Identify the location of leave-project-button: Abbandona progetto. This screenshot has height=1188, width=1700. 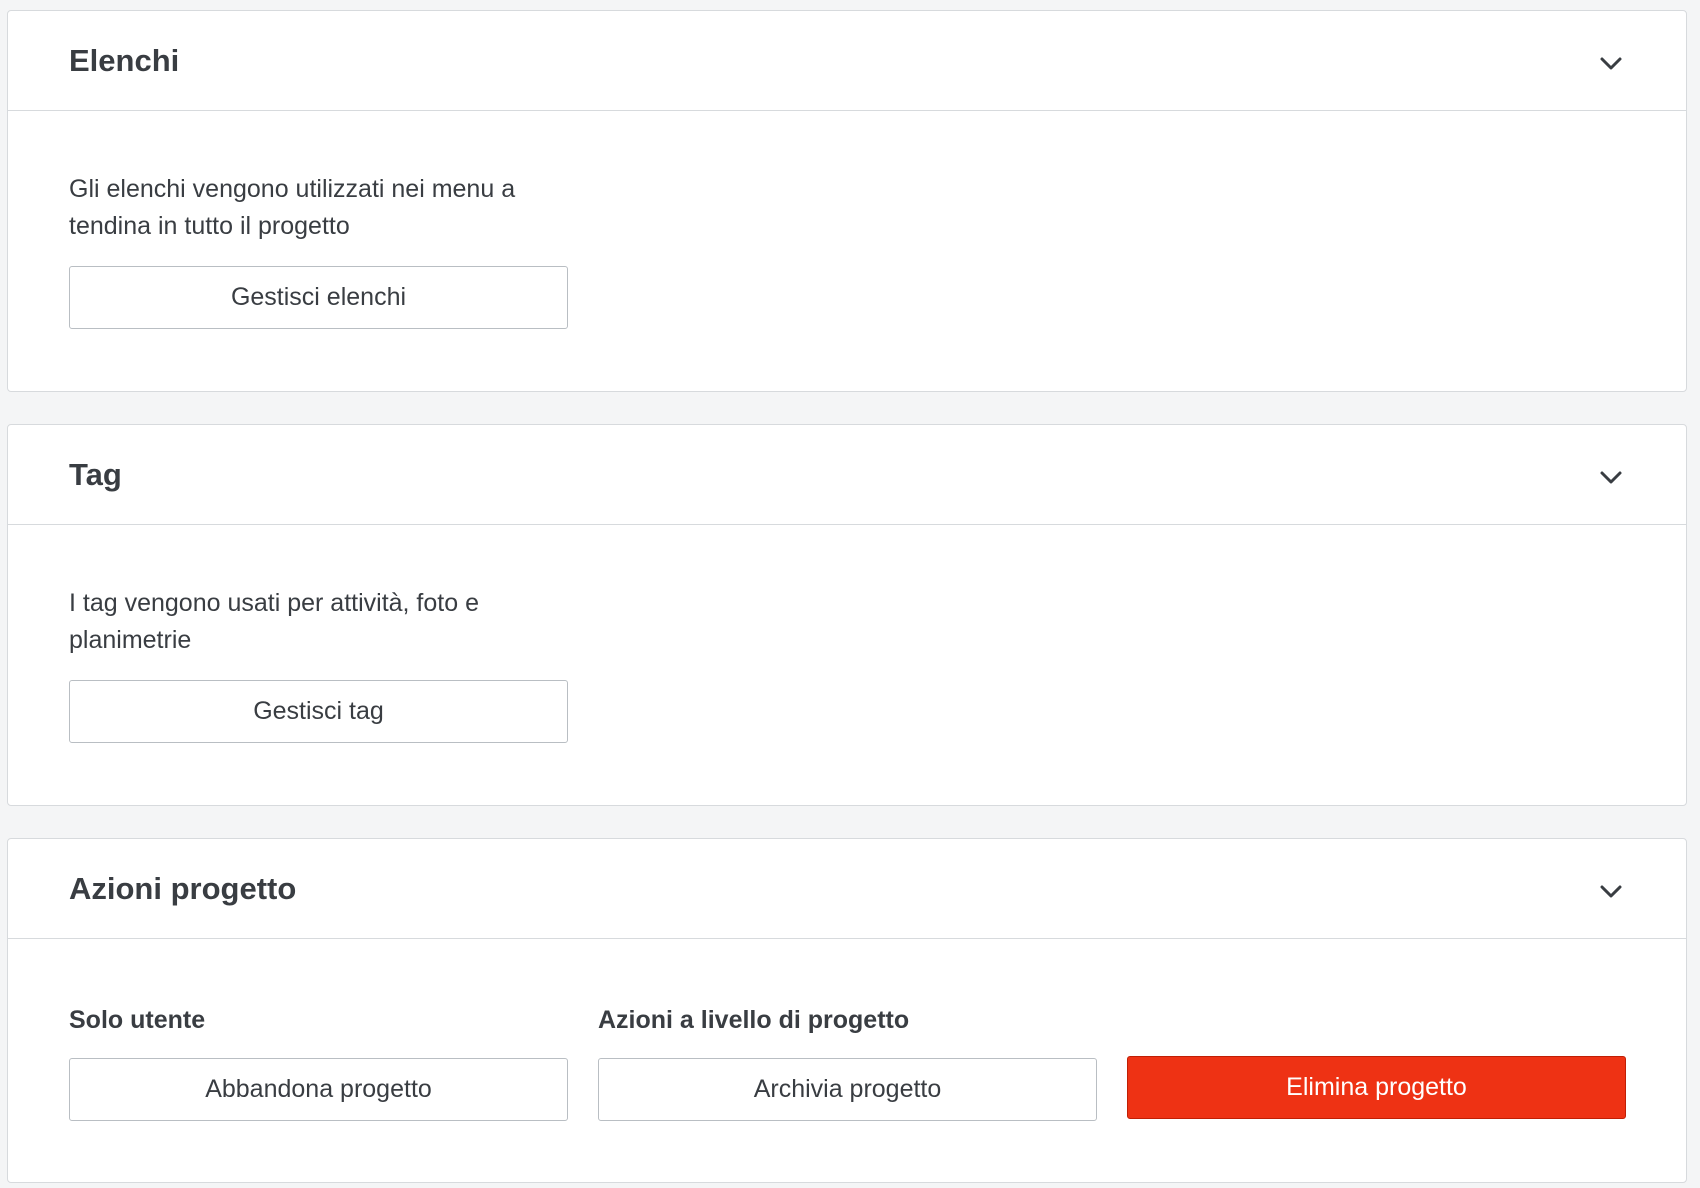
(318, 1089).